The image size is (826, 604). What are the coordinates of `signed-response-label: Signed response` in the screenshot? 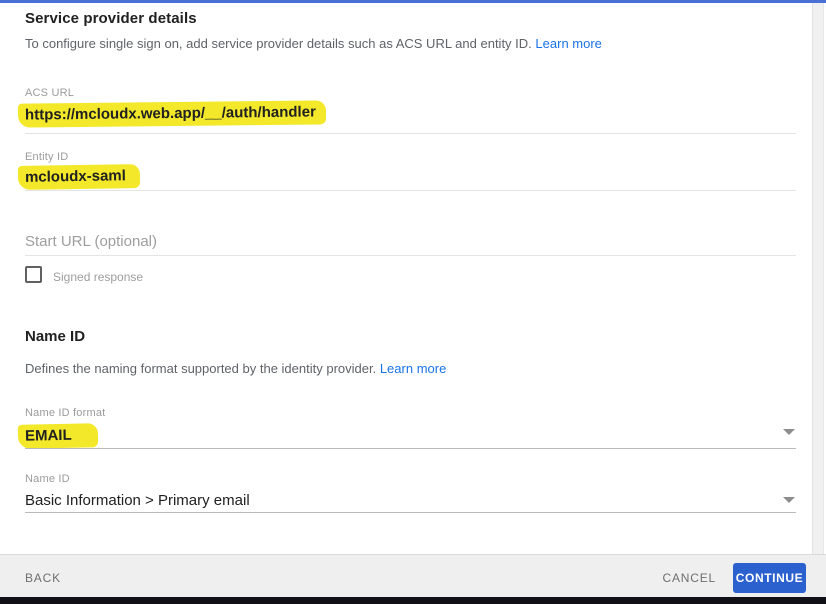 It's located at (98, 277).